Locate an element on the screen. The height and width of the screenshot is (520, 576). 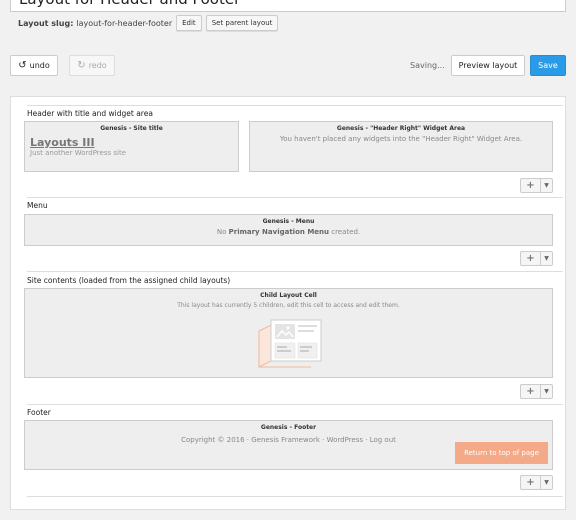
edit-slug-button: Edit is located at coordinates (189, 23).